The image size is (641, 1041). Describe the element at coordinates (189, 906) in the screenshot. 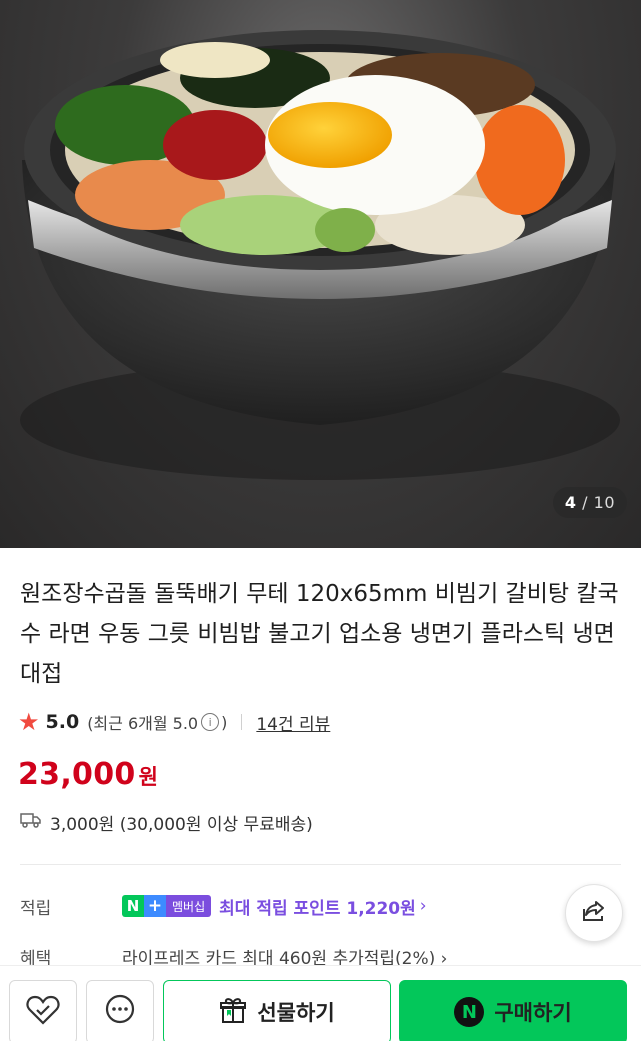

I see `membership-badge: 멤버십` at that location.